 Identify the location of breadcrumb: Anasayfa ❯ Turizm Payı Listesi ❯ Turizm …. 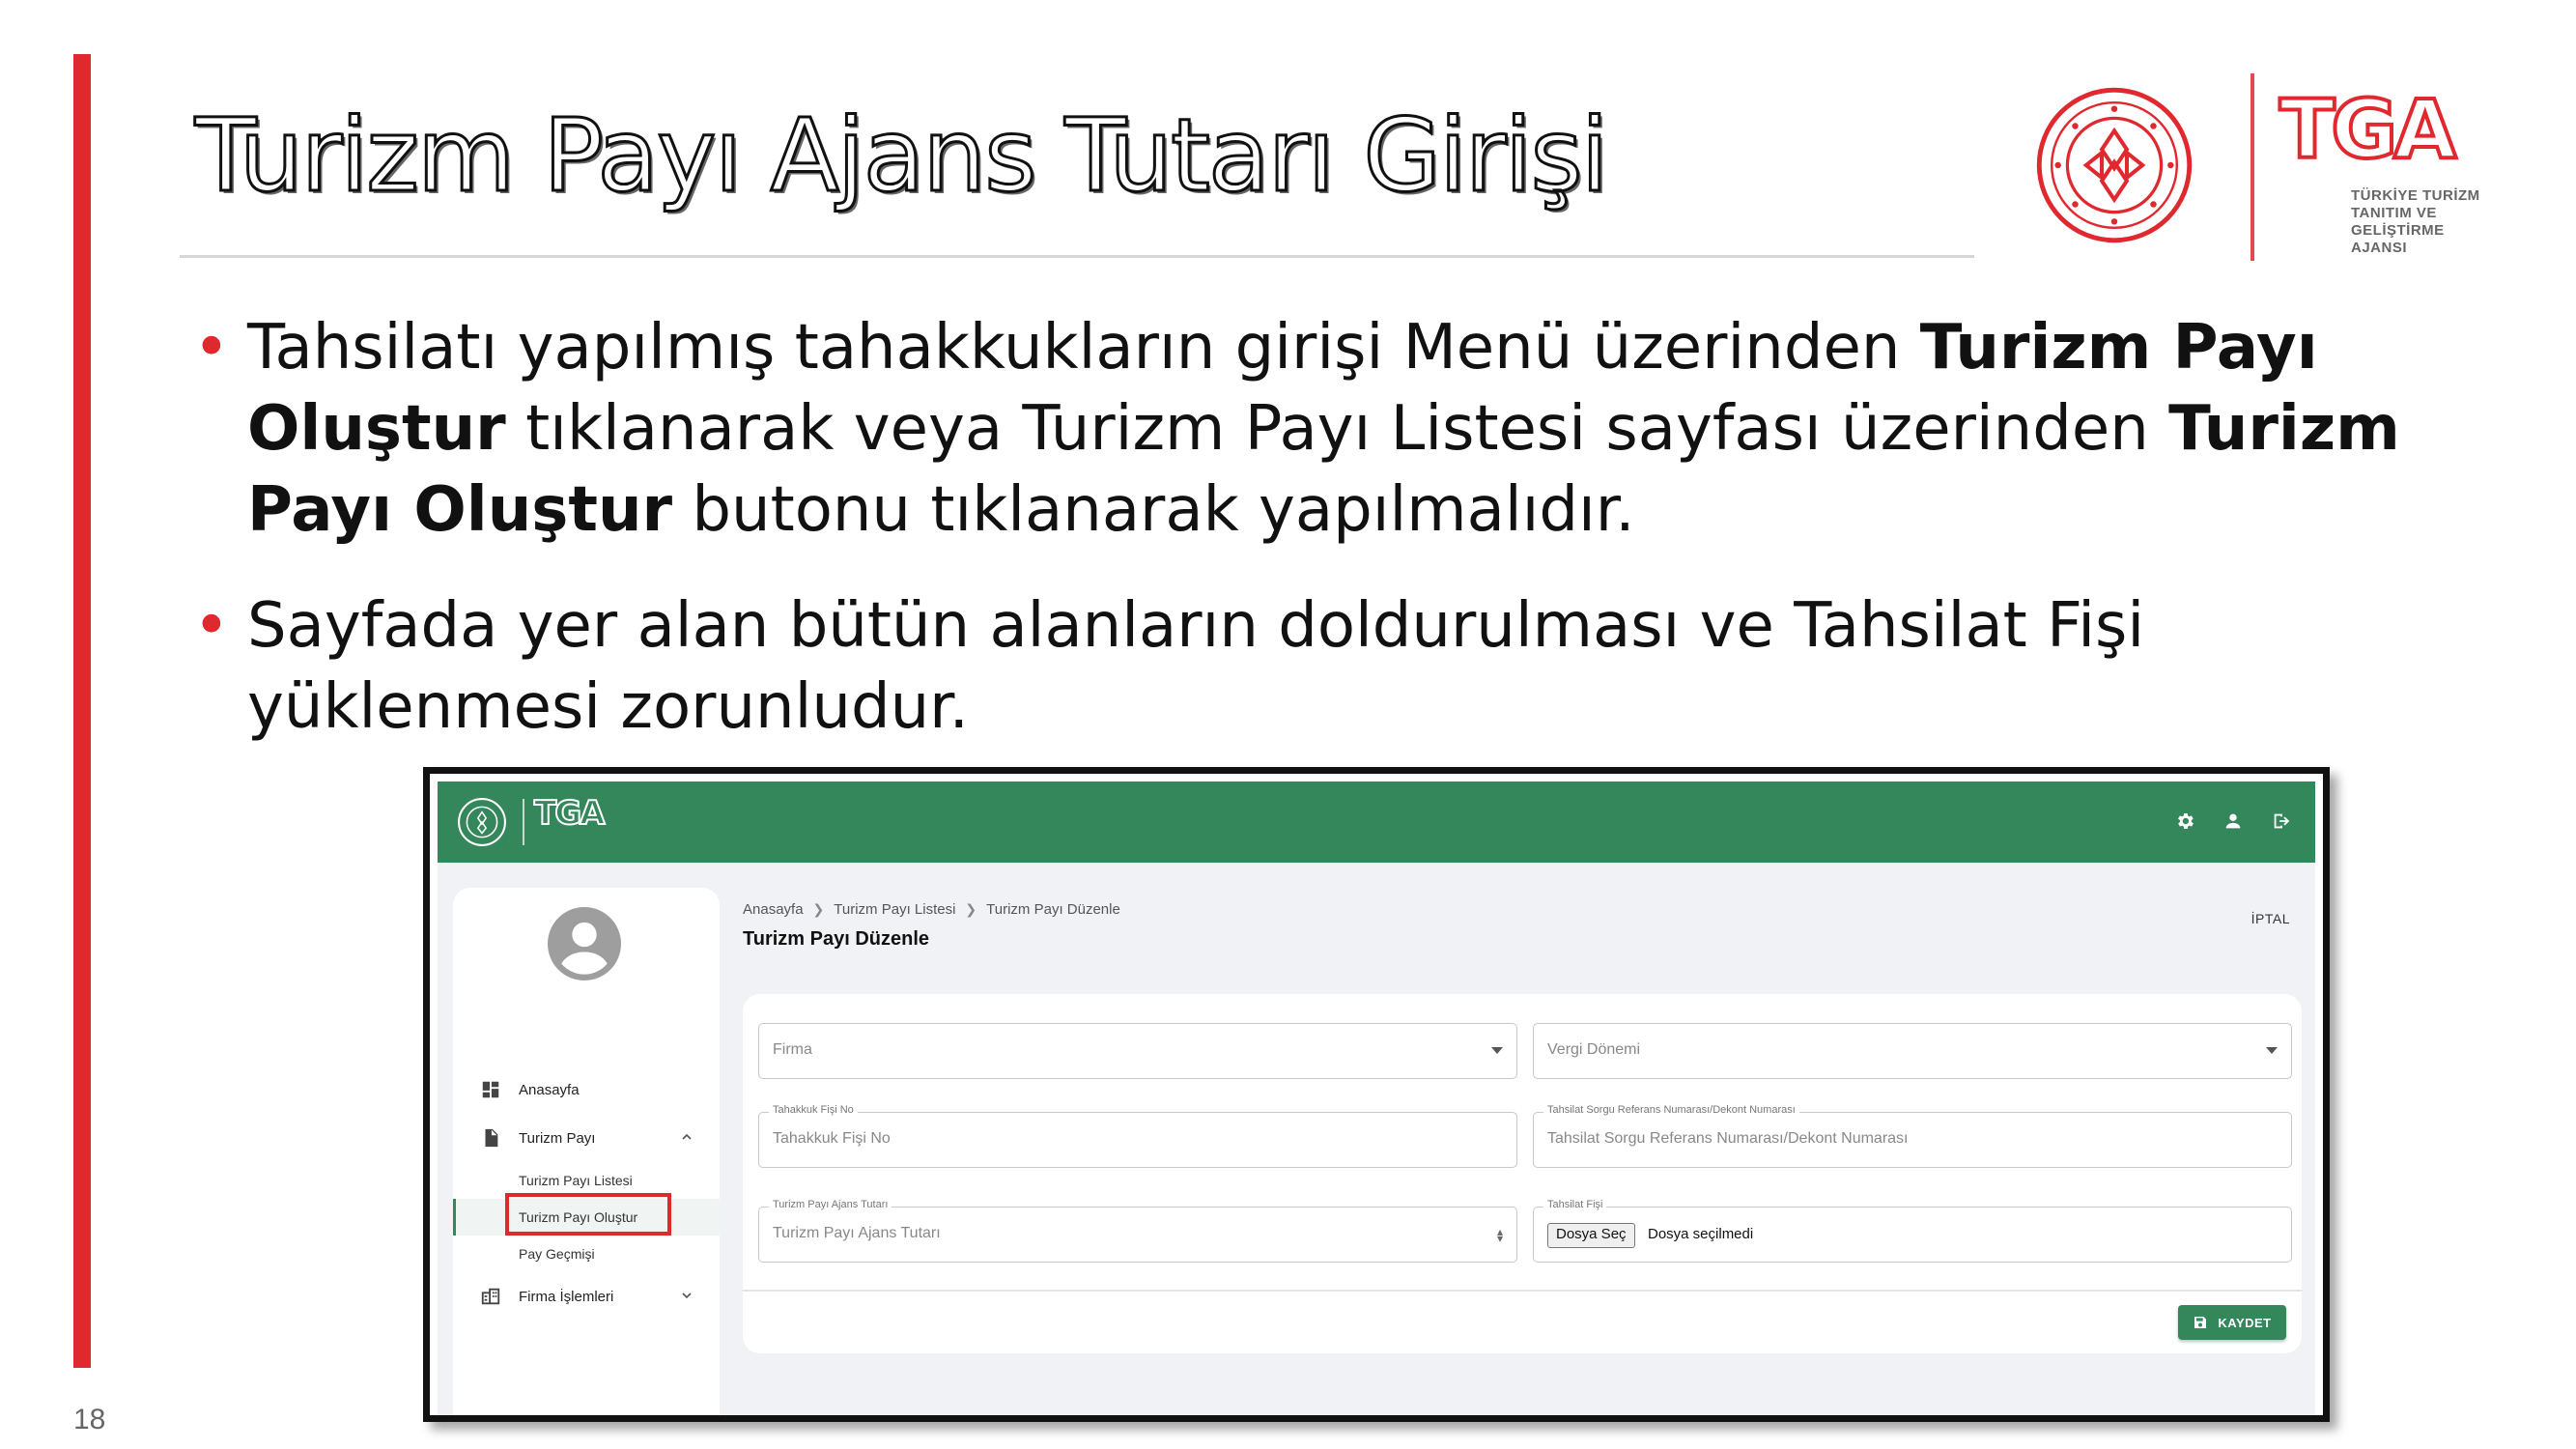
(931, 909).